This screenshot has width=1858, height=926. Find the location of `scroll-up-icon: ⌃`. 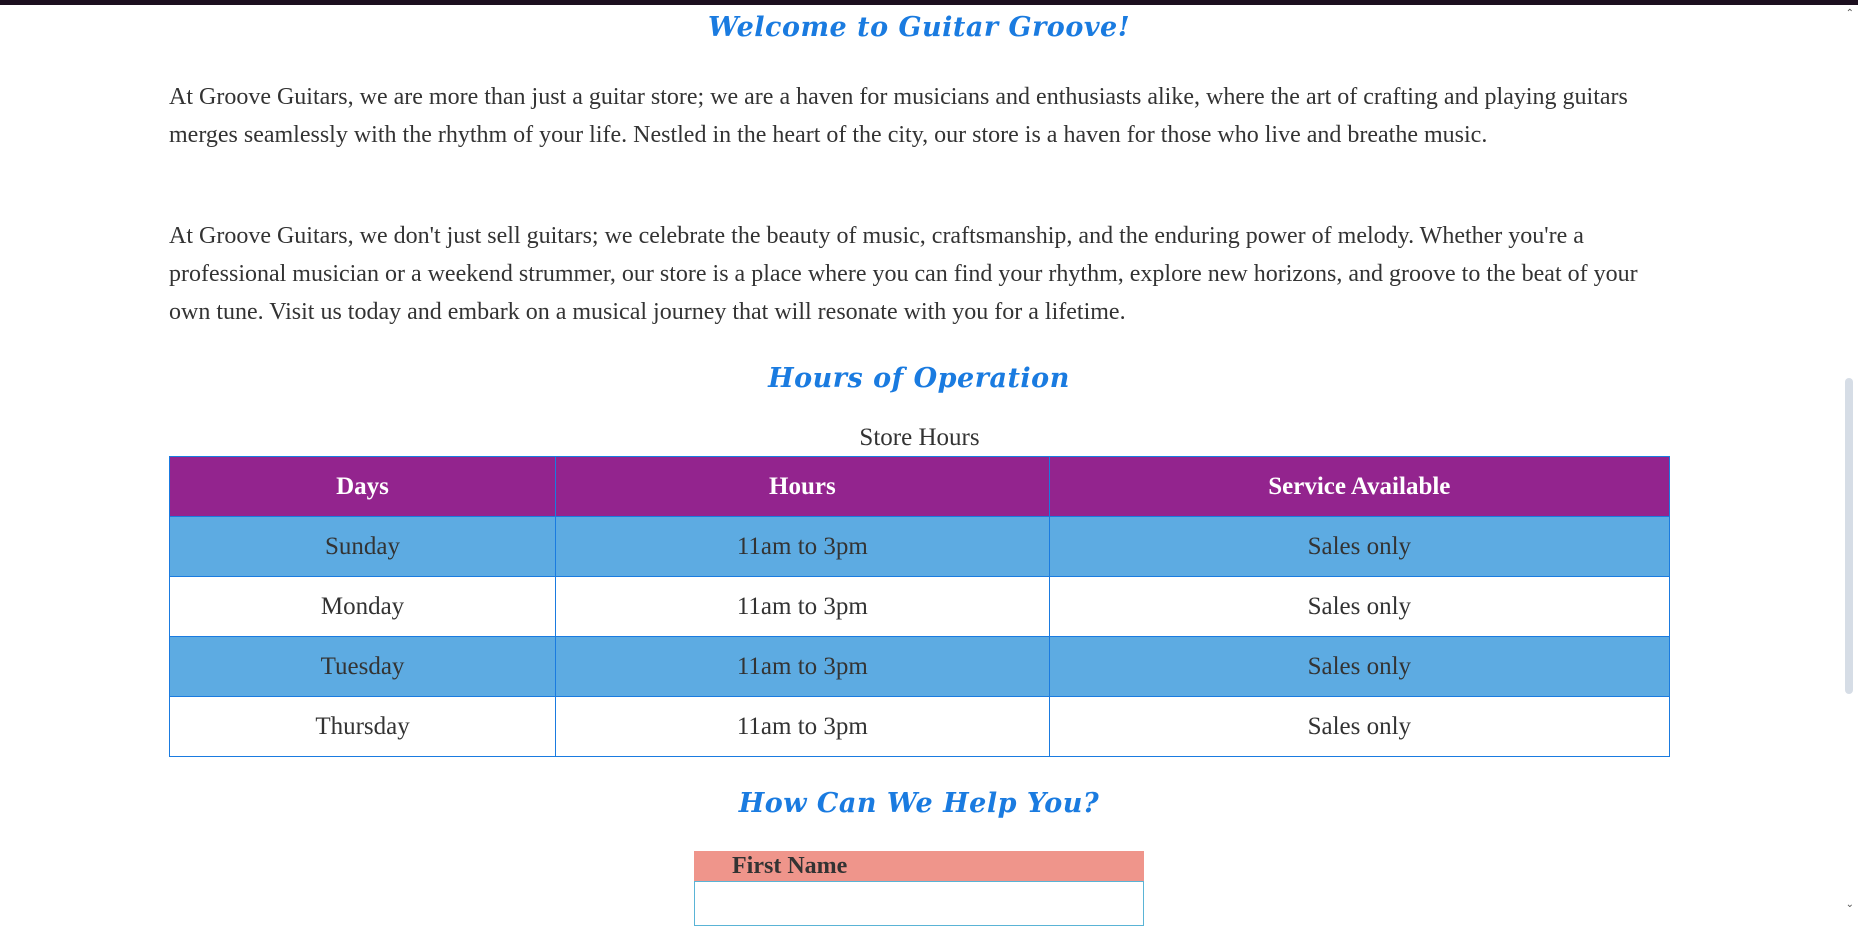

scroll-up-icon: ⌃ is located at coordinates (1850, 14).